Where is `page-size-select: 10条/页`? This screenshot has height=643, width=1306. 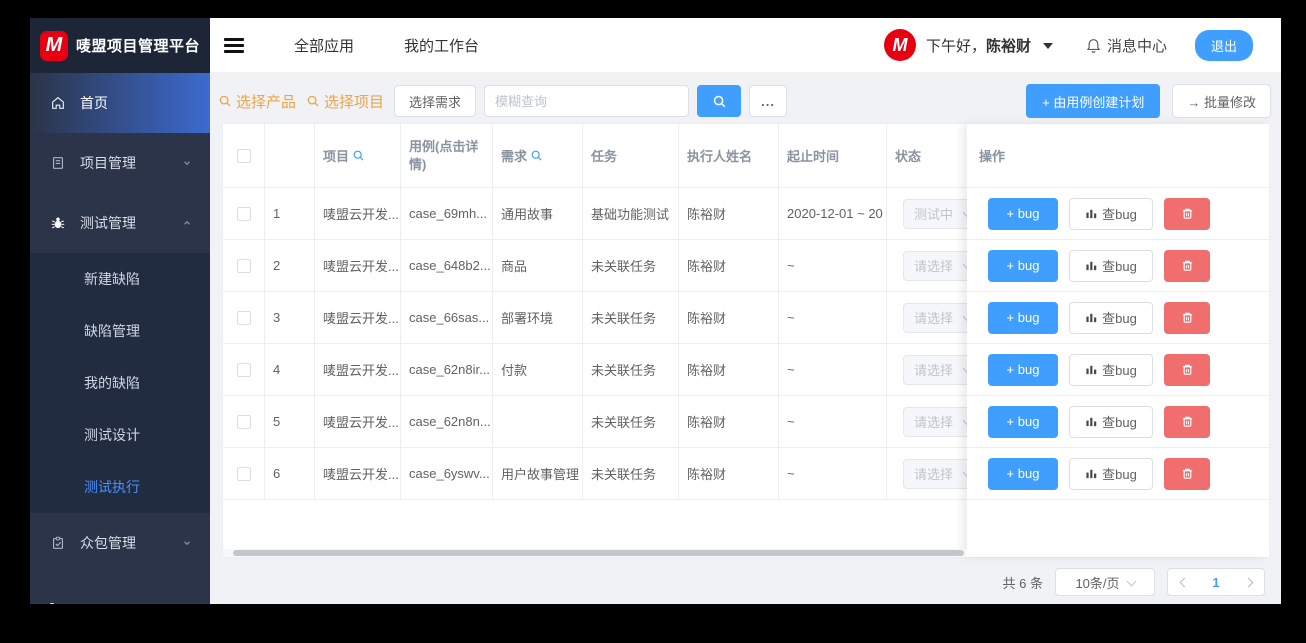 page-size-select: 10条/页 is located at coordinates (1105, 582).